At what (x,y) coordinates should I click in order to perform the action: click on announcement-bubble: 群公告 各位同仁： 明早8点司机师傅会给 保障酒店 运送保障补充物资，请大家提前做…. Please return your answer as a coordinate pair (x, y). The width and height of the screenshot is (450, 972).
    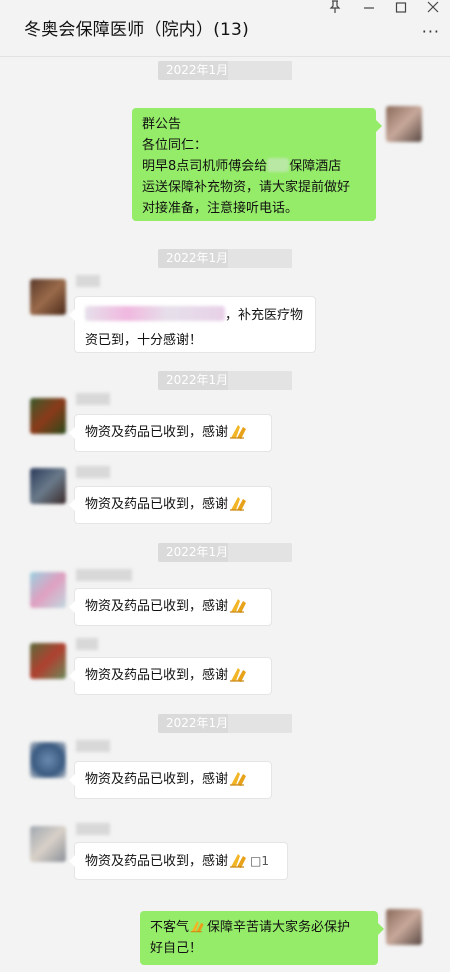
    Looking at the image, I should click on (257, 164).